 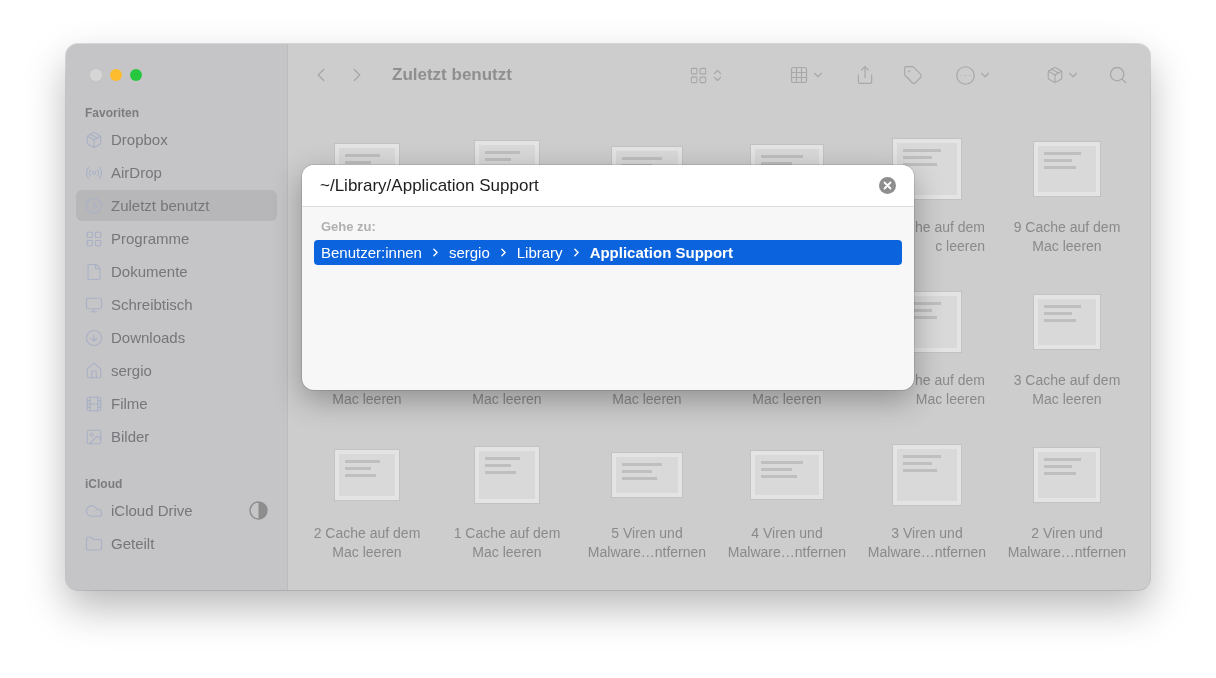 I want to click on file-name: 3 Viren und, so click(x=927, y=533).